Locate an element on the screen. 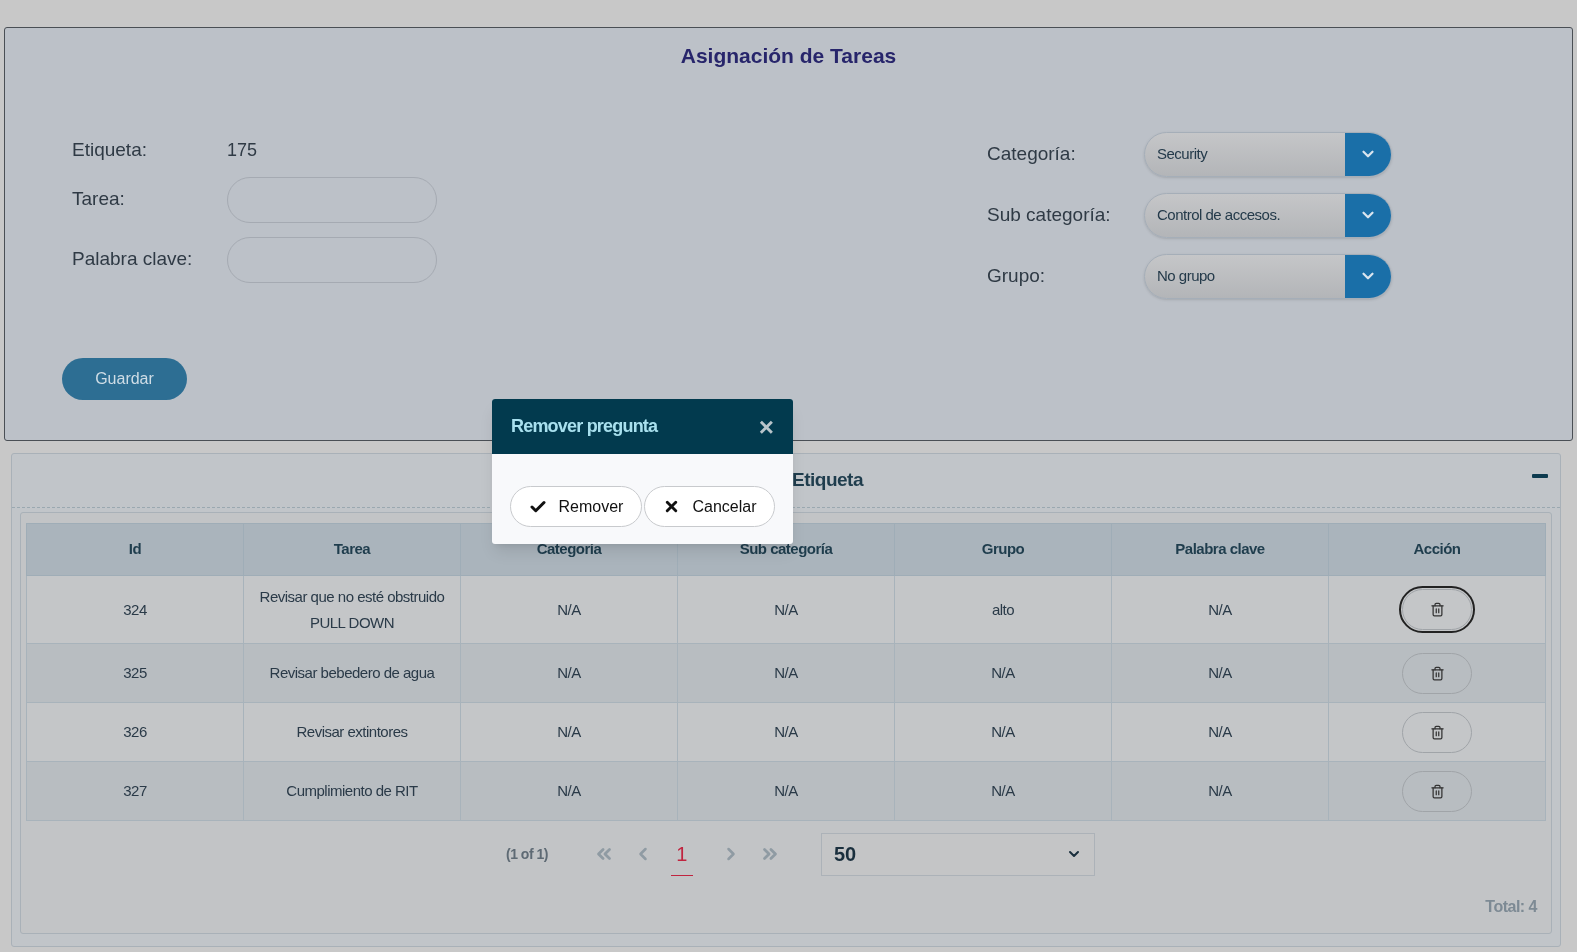  page-size-select: 50 is located at coordinates (957, 854).